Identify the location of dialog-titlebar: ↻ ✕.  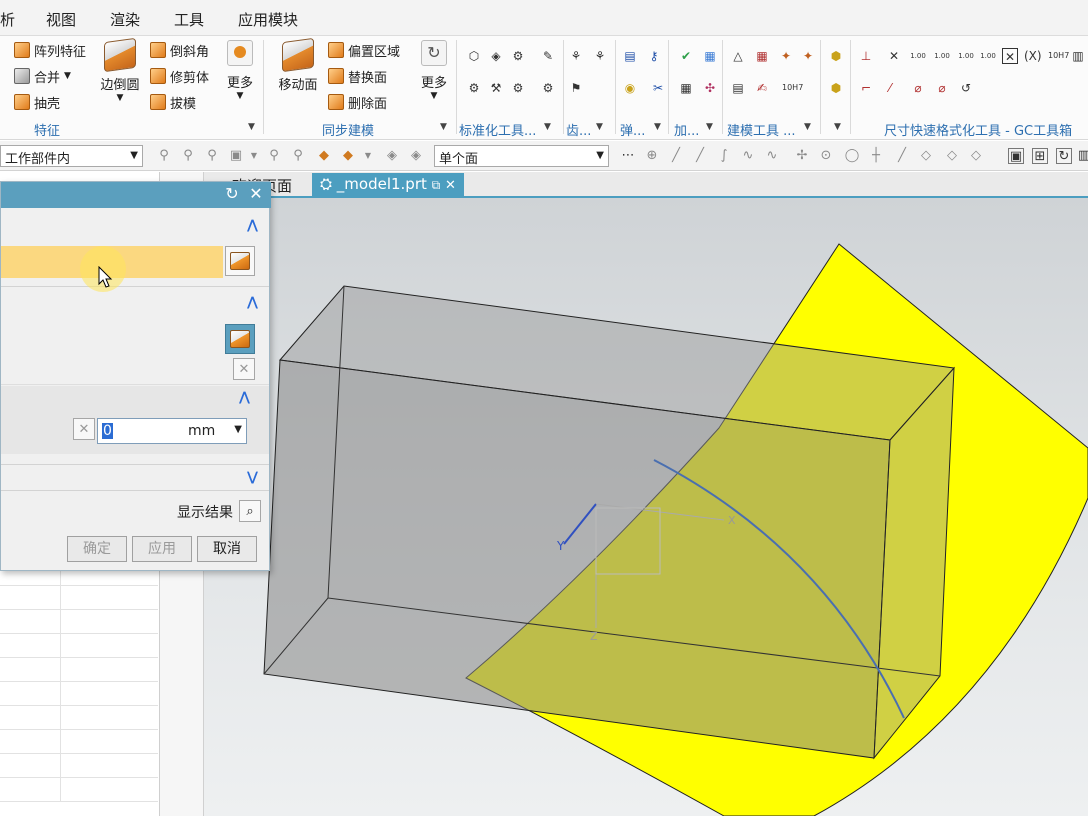
(136, 195).